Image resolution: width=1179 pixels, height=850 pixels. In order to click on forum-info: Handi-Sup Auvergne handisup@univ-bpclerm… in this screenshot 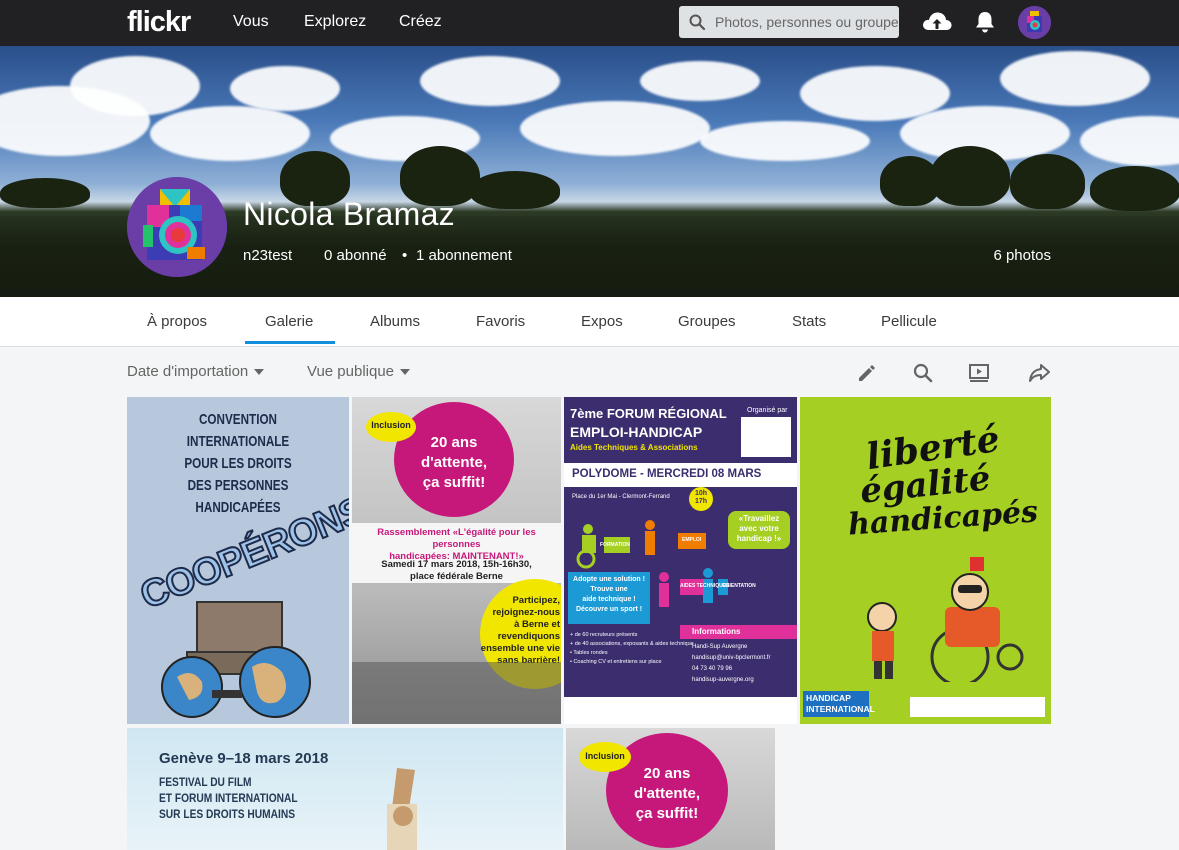, I will do `click(731, 663)`.